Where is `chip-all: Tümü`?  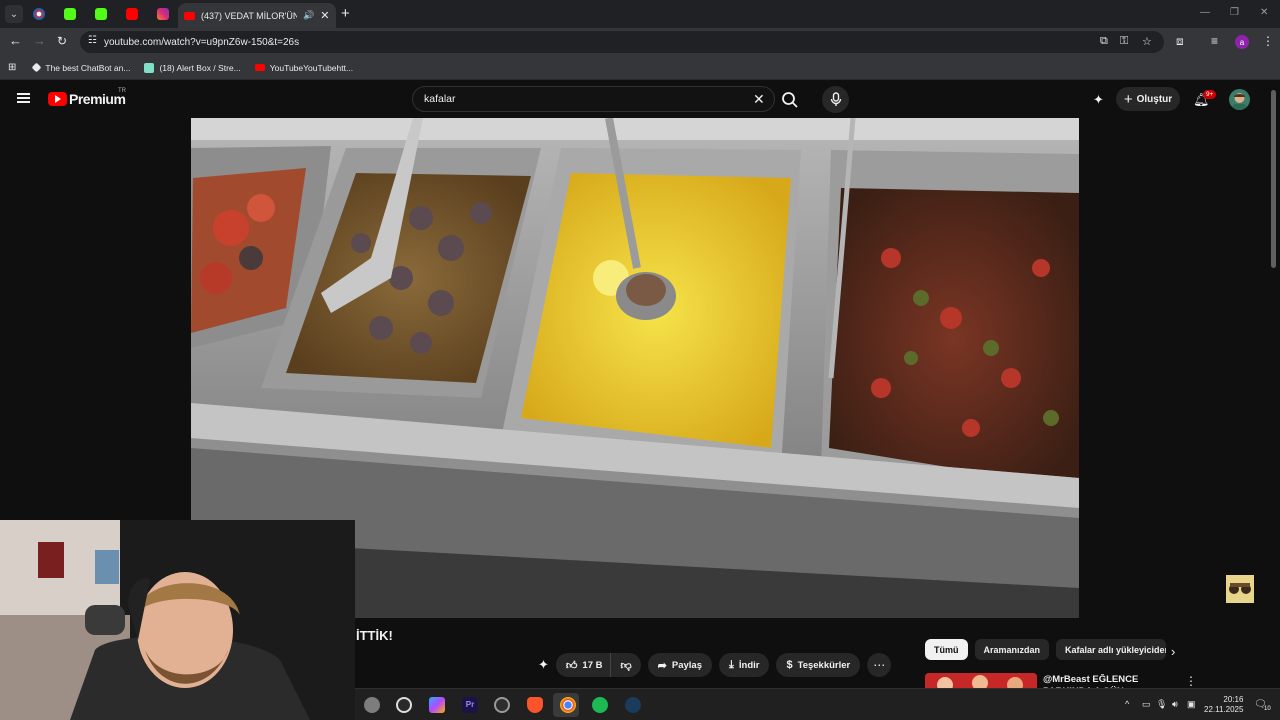 chip-all: Tümü is located at coordinates (946, 649).